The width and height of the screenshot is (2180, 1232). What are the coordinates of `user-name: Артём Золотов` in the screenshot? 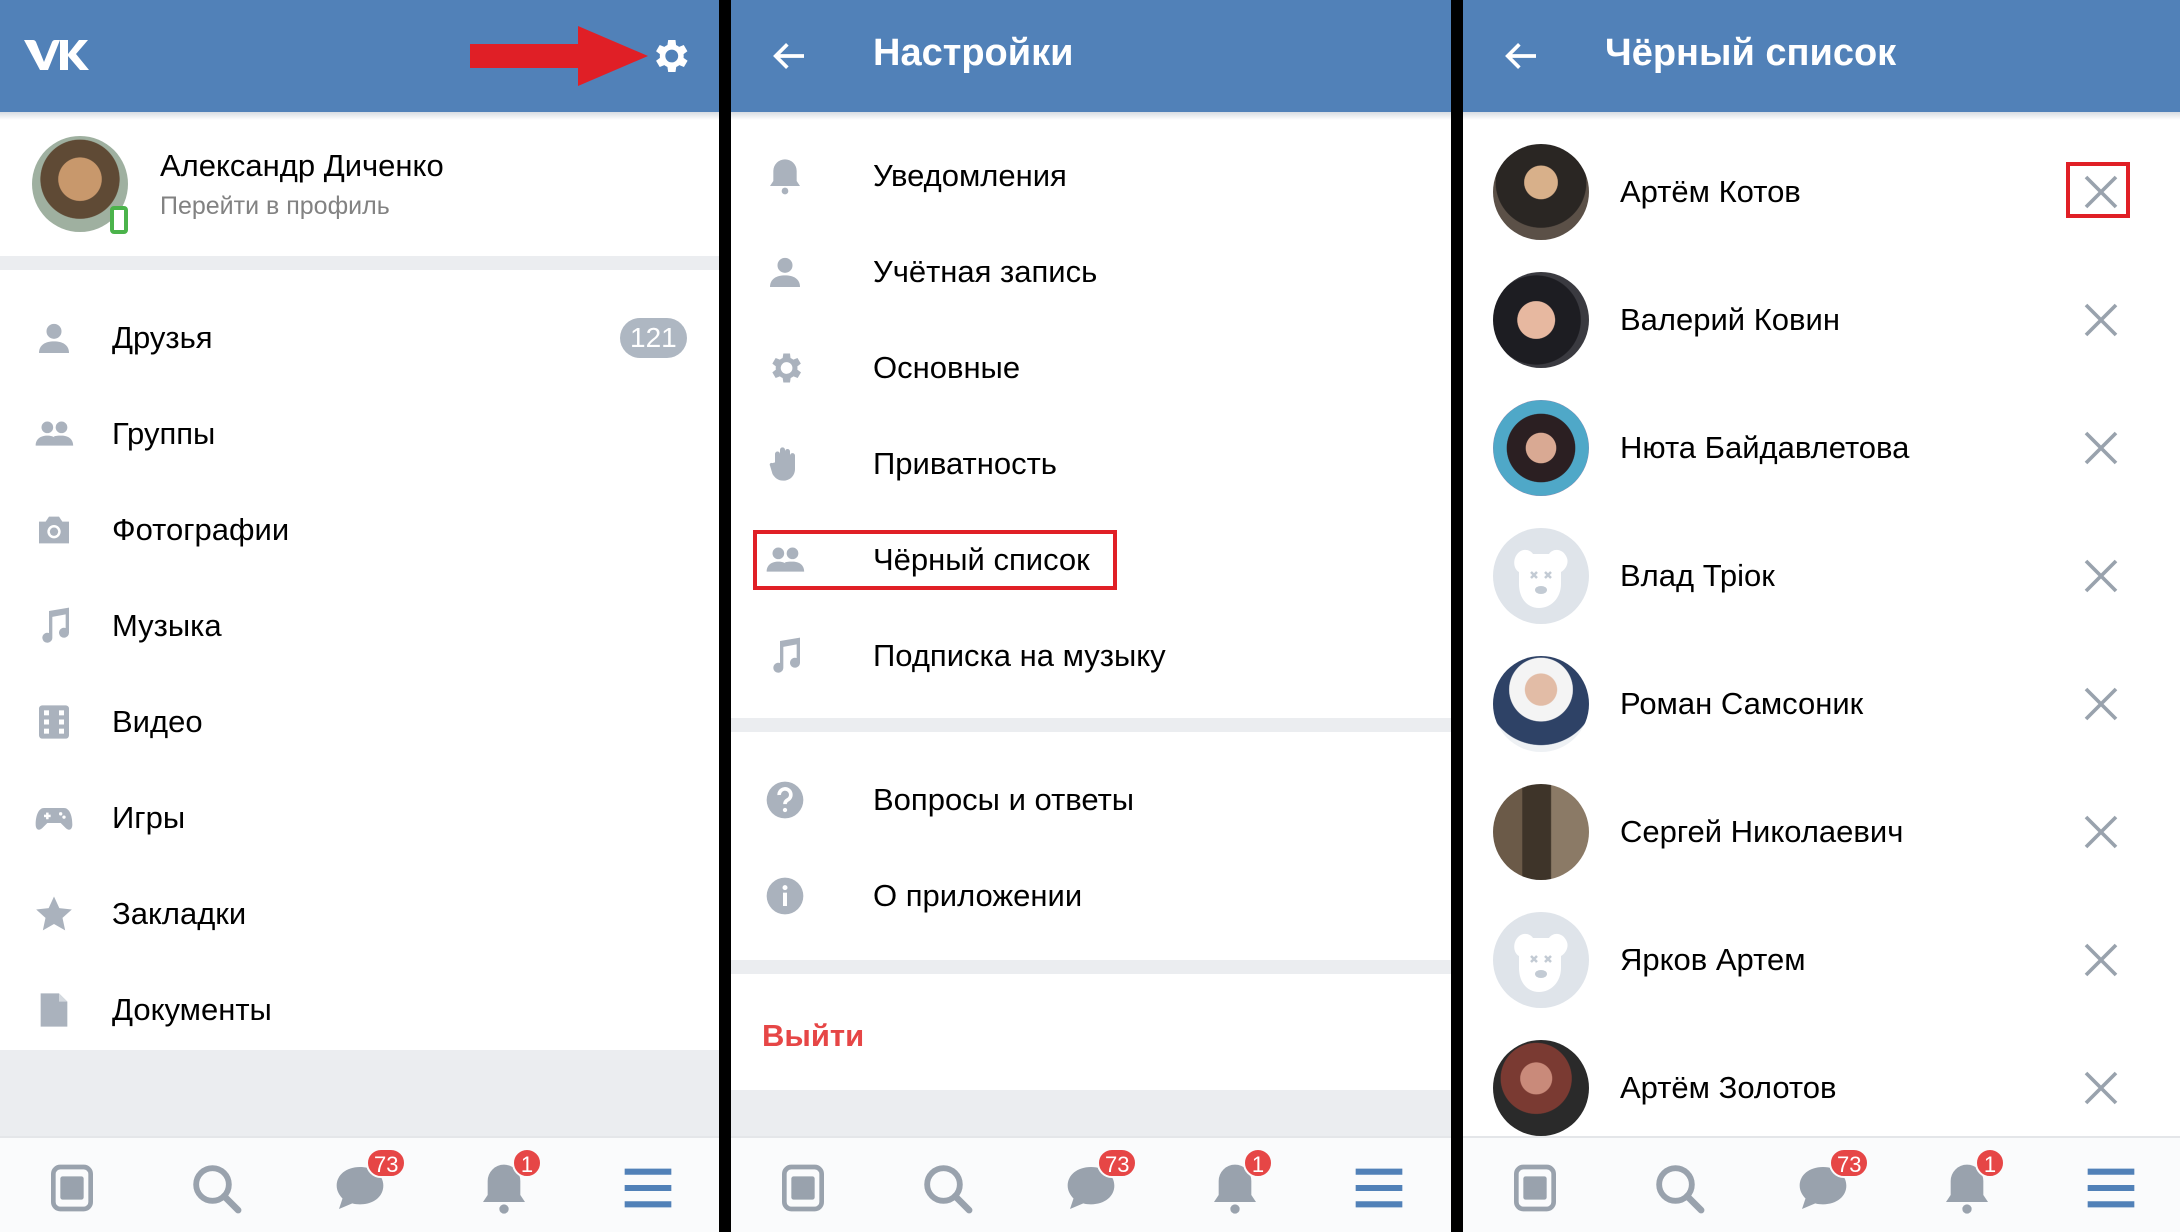 It's located at (1728, 1088).